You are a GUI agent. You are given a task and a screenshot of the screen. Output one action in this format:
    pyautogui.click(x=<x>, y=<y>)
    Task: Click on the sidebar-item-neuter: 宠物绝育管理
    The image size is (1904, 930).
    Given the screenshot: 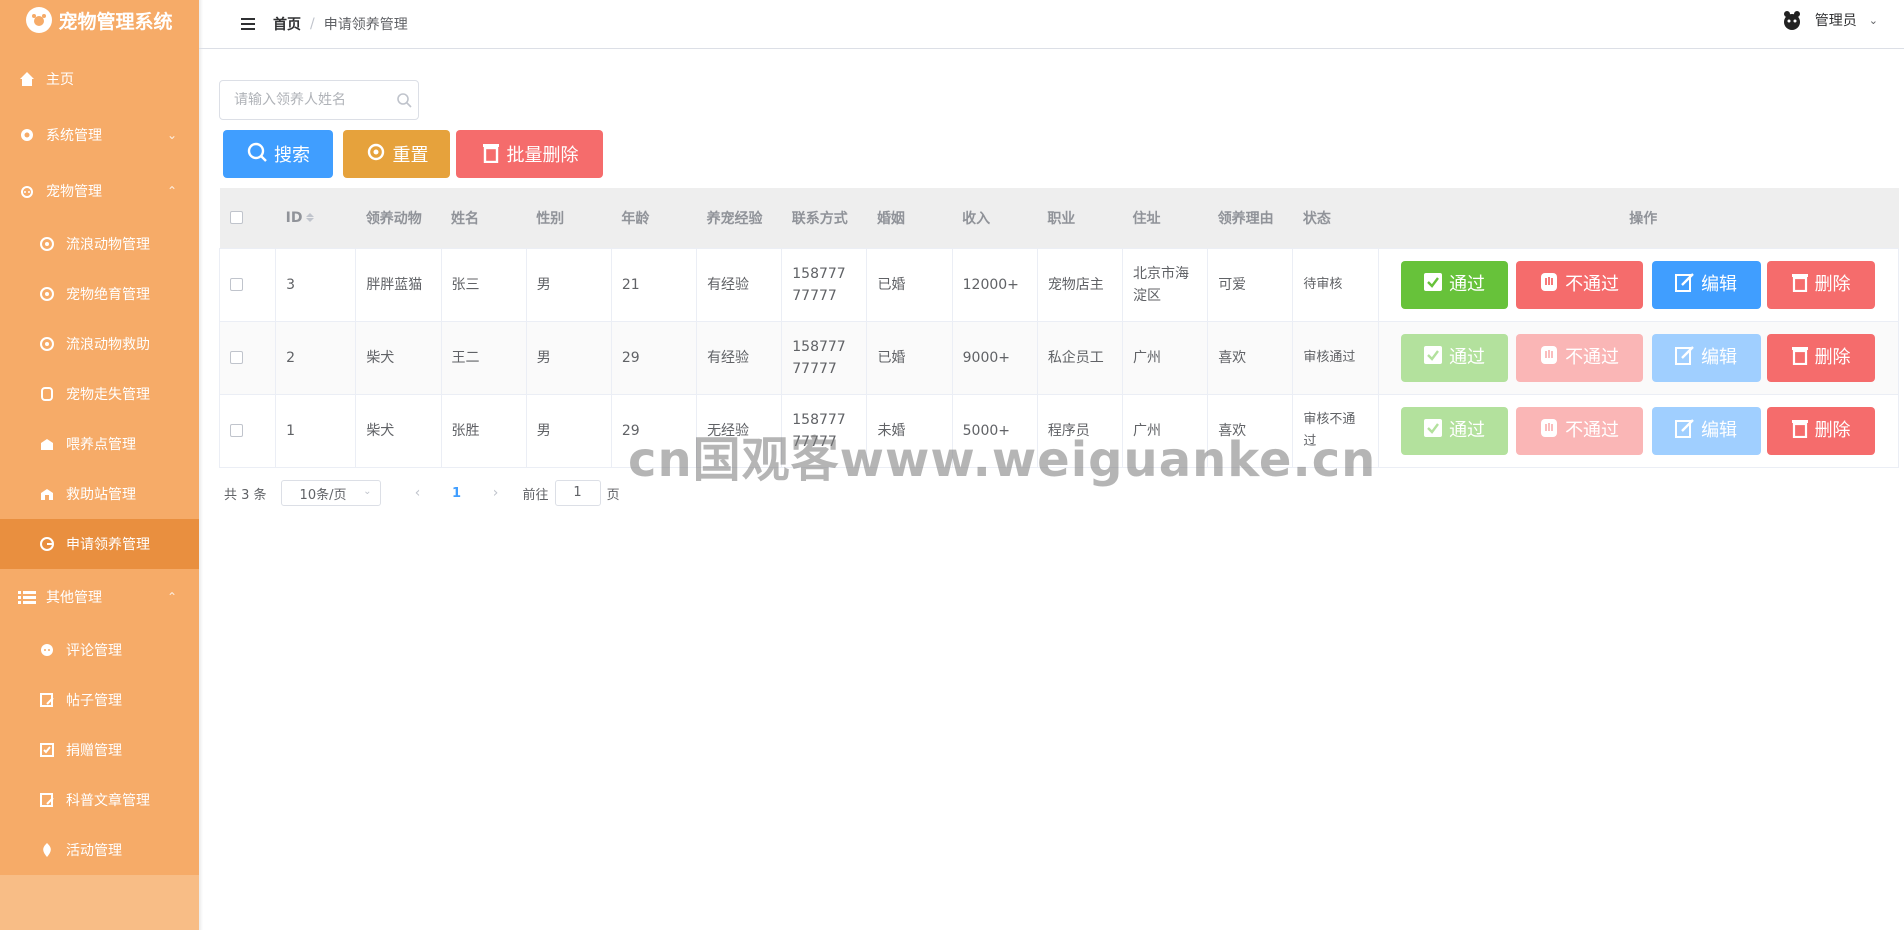 What is the action you would take?
    pyautogui.click(x=99, y=294)
    